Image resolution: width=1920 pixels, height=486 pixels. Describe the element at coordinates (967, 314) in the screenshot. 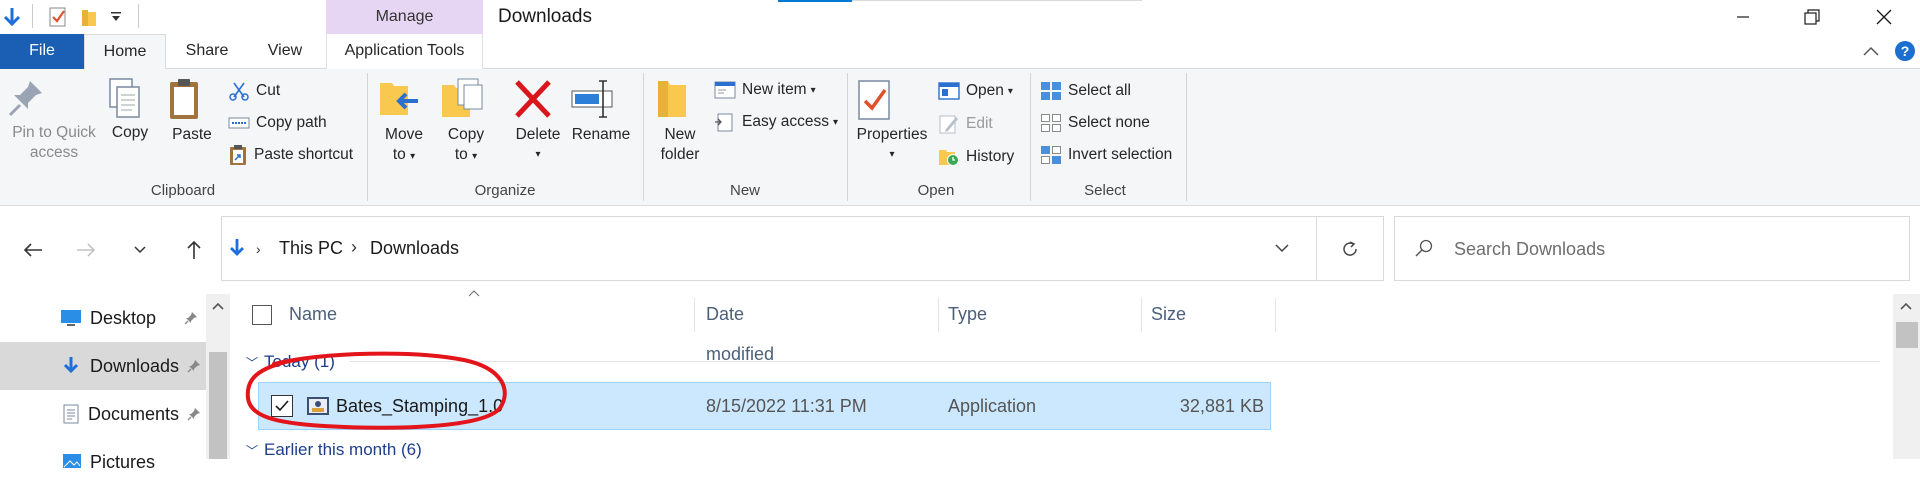

I see `column-header-type: Type` at that location.